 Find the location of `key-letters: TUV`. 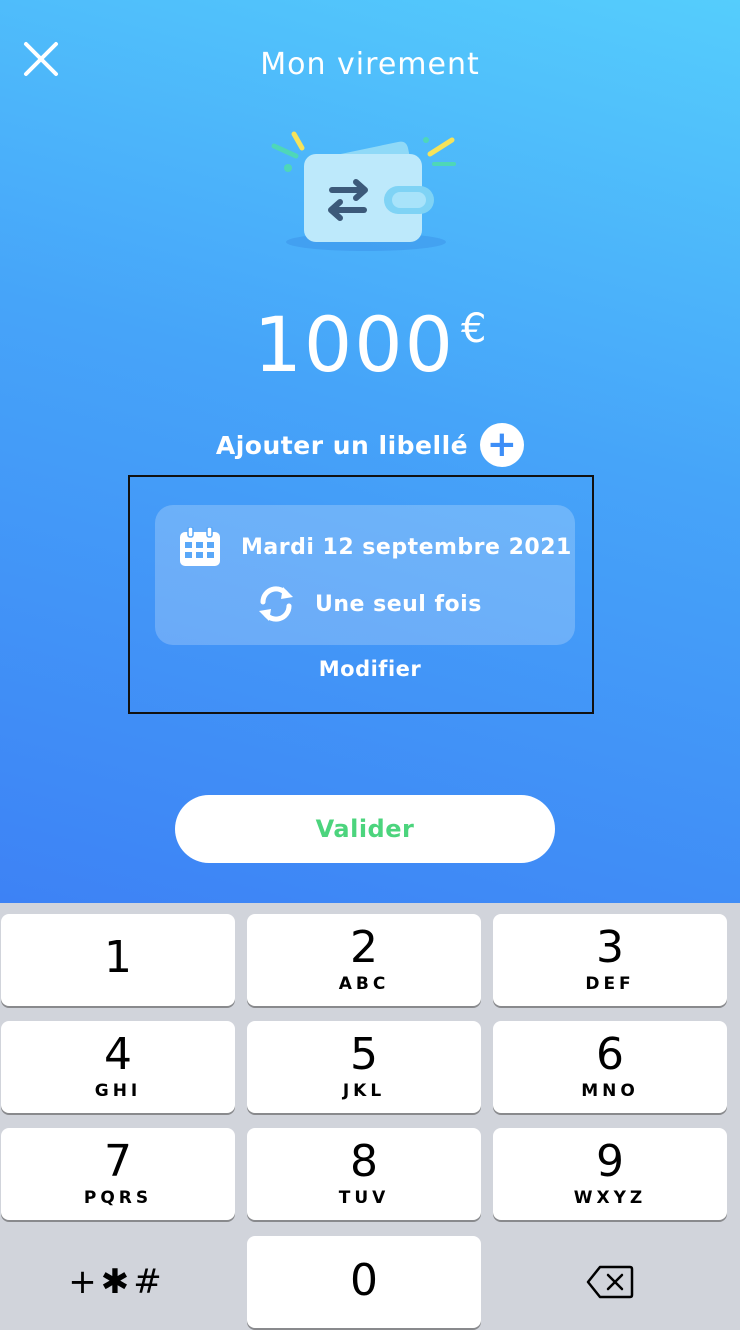

key-letters: TUV is located at coordinates (364, 1198).